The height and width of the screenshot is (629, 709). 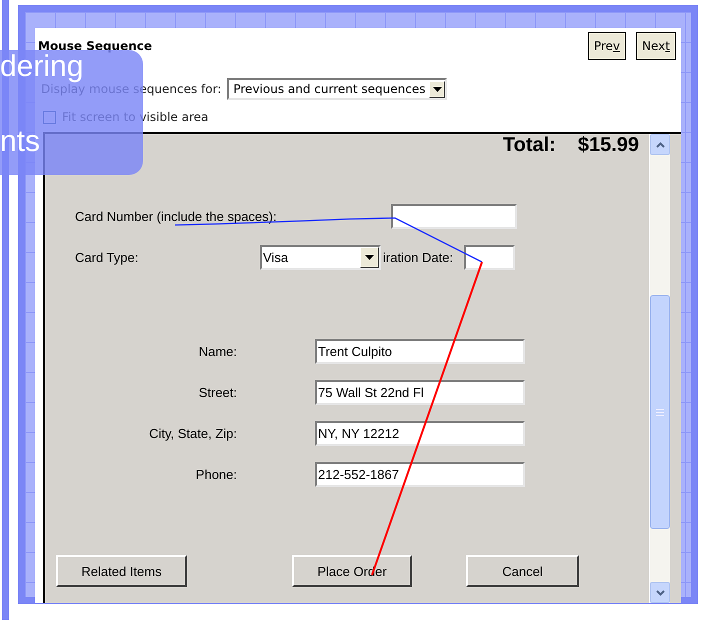 What do you see at coordinates (176, 216) in the screenshot?
I see `card-number-label: Card Number (include the spaces):` at bounding box center [176, 216].